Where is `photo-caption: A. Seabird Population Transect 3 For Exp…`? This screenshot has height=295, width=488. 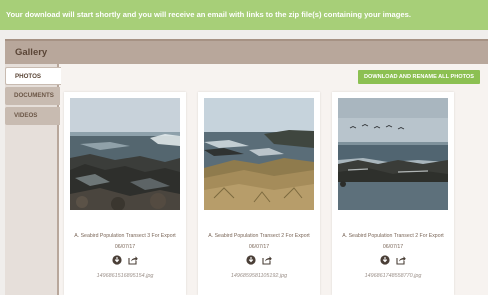
photo-caption: A. Seabird Population Transect 3 For Exp… is located at coordinates (125, 236).